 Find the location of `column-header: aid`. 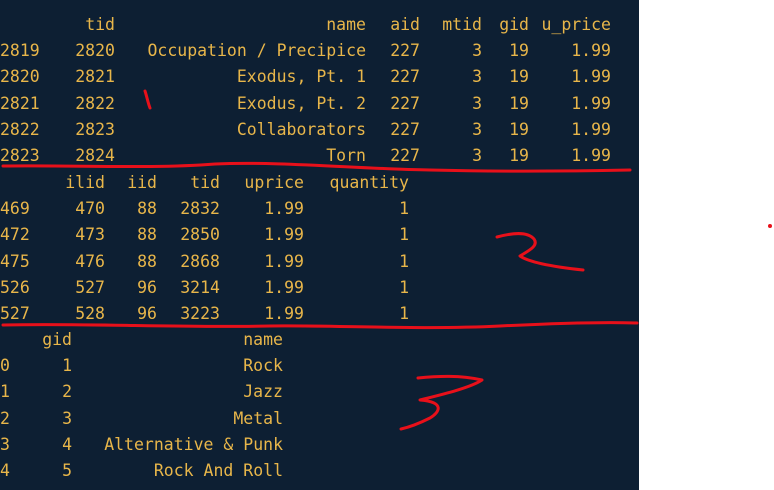

column-header: aid is located at coordinates (405, 24).